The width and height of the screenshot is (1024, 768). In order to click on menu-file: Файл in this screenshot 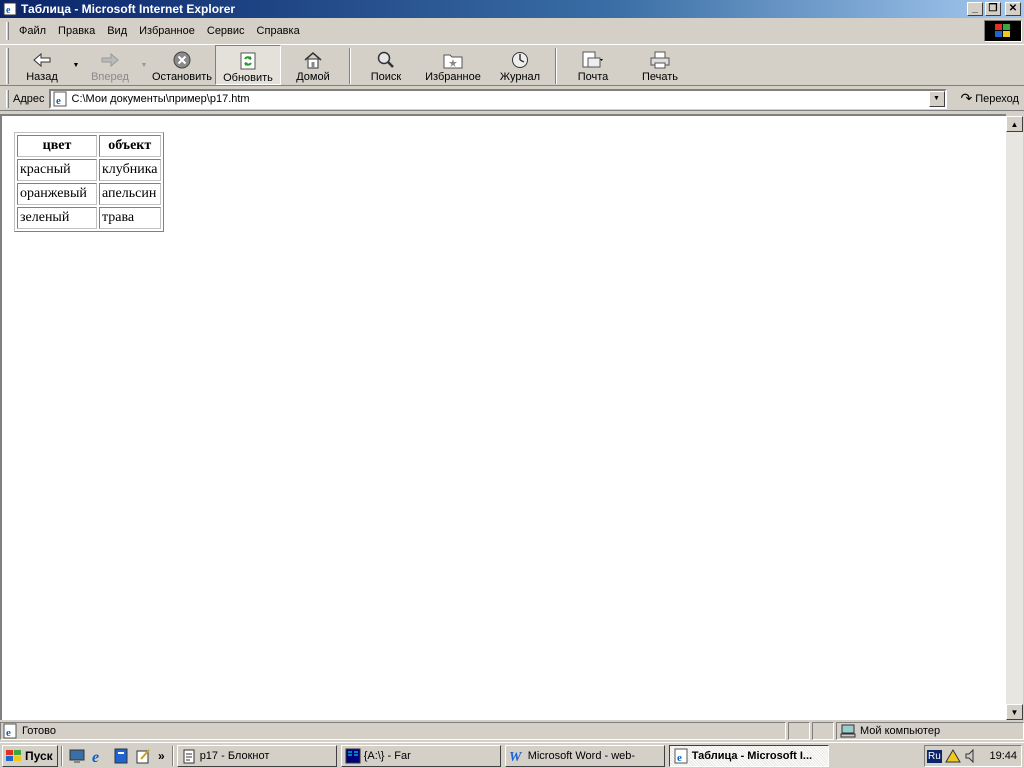, I will do `click(32, 31)`.